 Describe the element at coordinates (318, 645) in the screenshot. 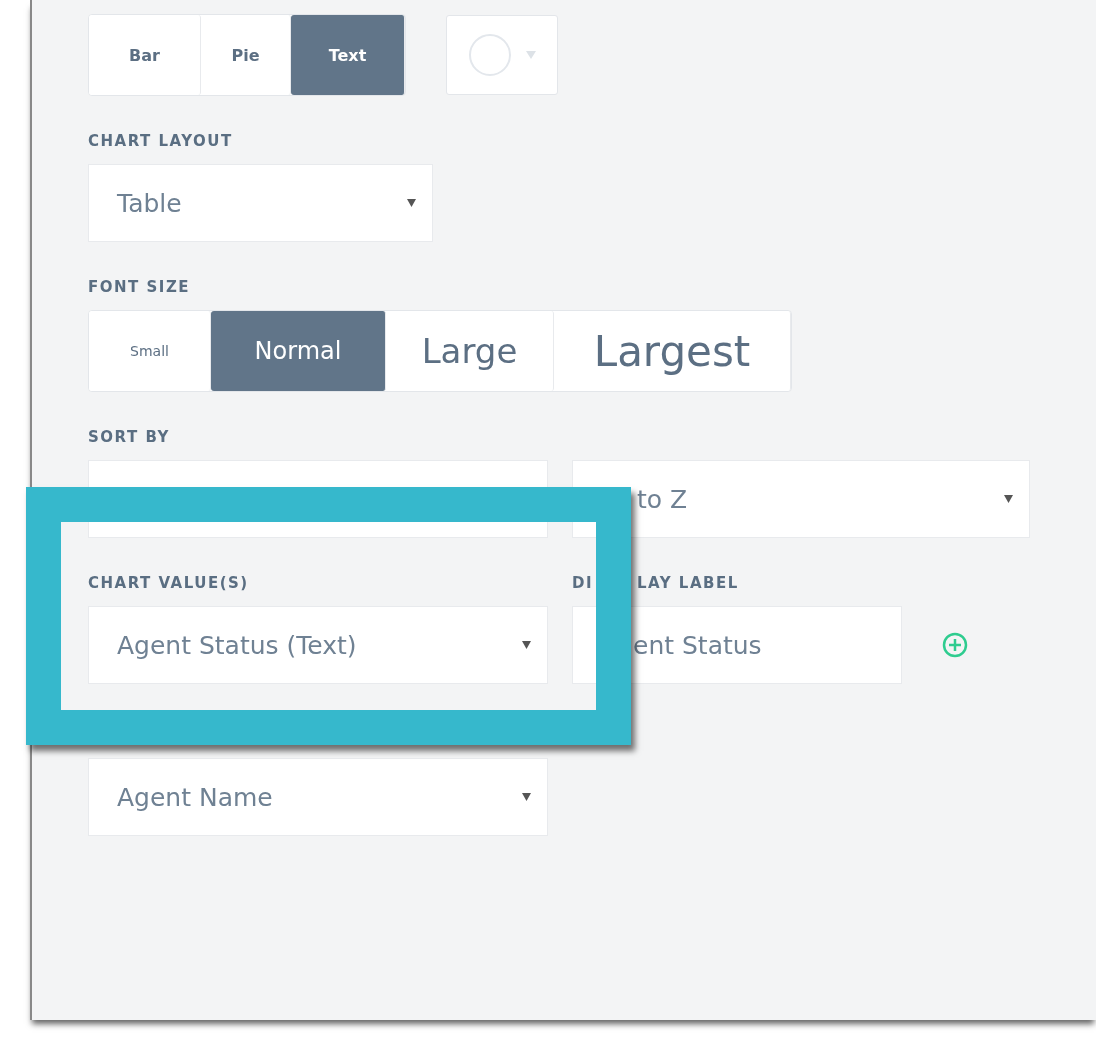

I see `chart-value-select: Agent Status (Text)` at that location.